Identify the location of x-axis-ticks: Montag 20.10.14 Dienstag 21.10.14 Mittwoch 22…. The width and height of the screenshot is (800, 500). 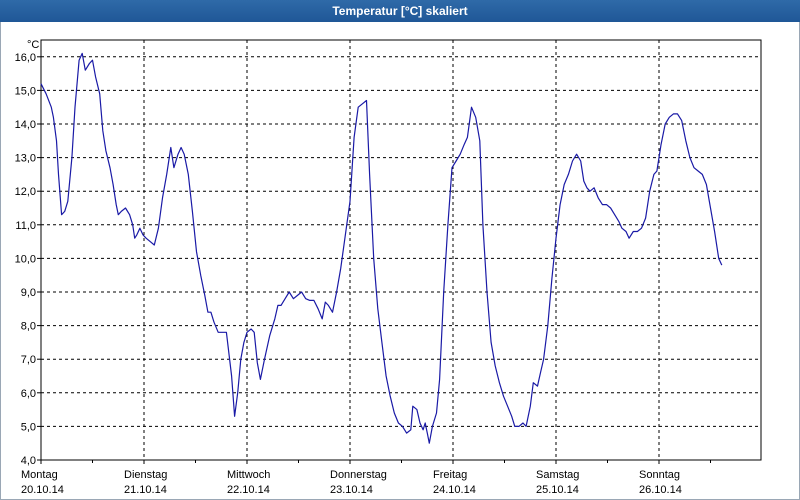
(366, 478).